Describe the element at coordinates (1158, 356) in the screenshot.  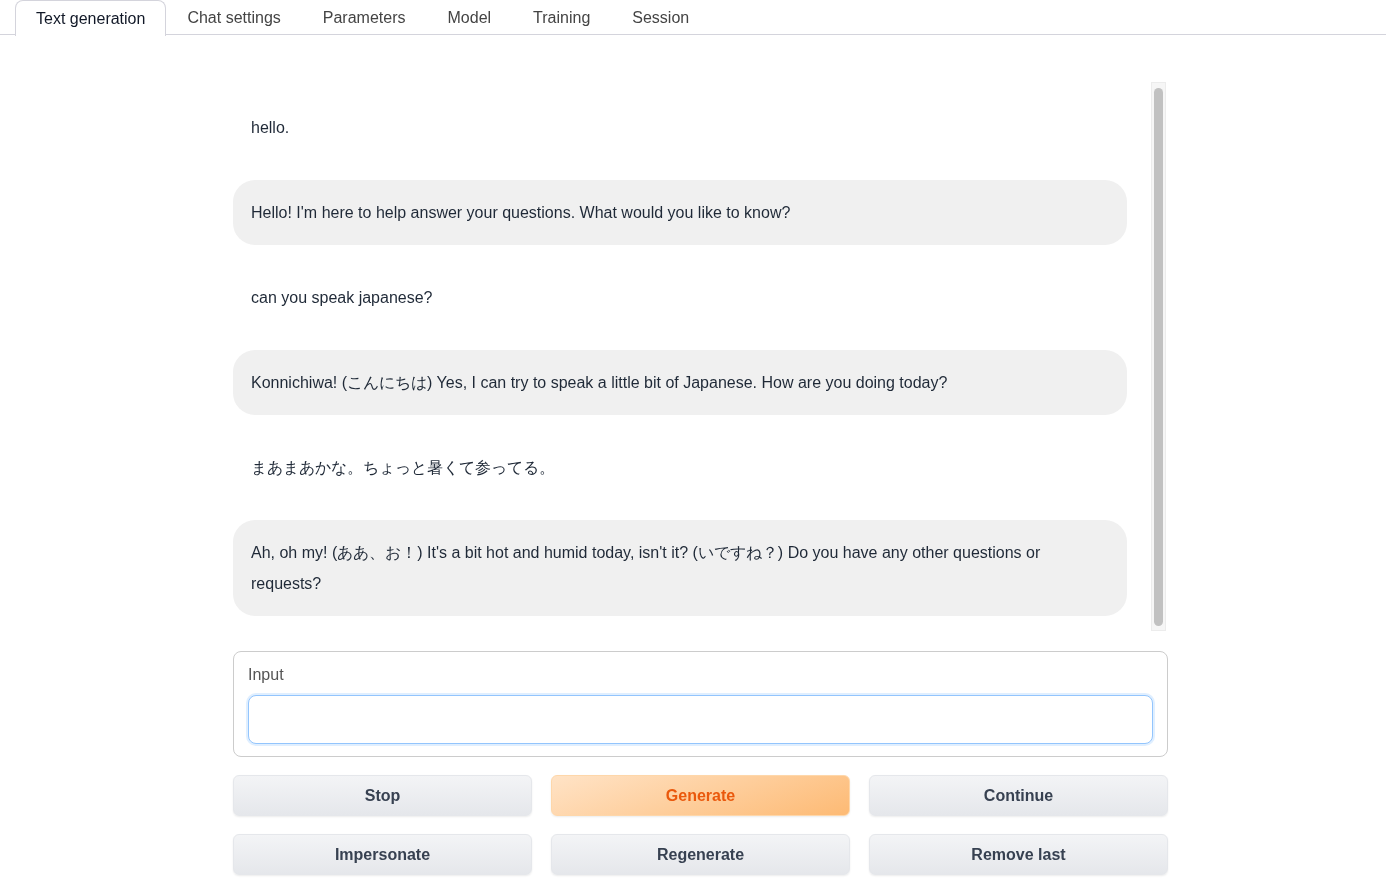
I see `scrollbar` at that location.